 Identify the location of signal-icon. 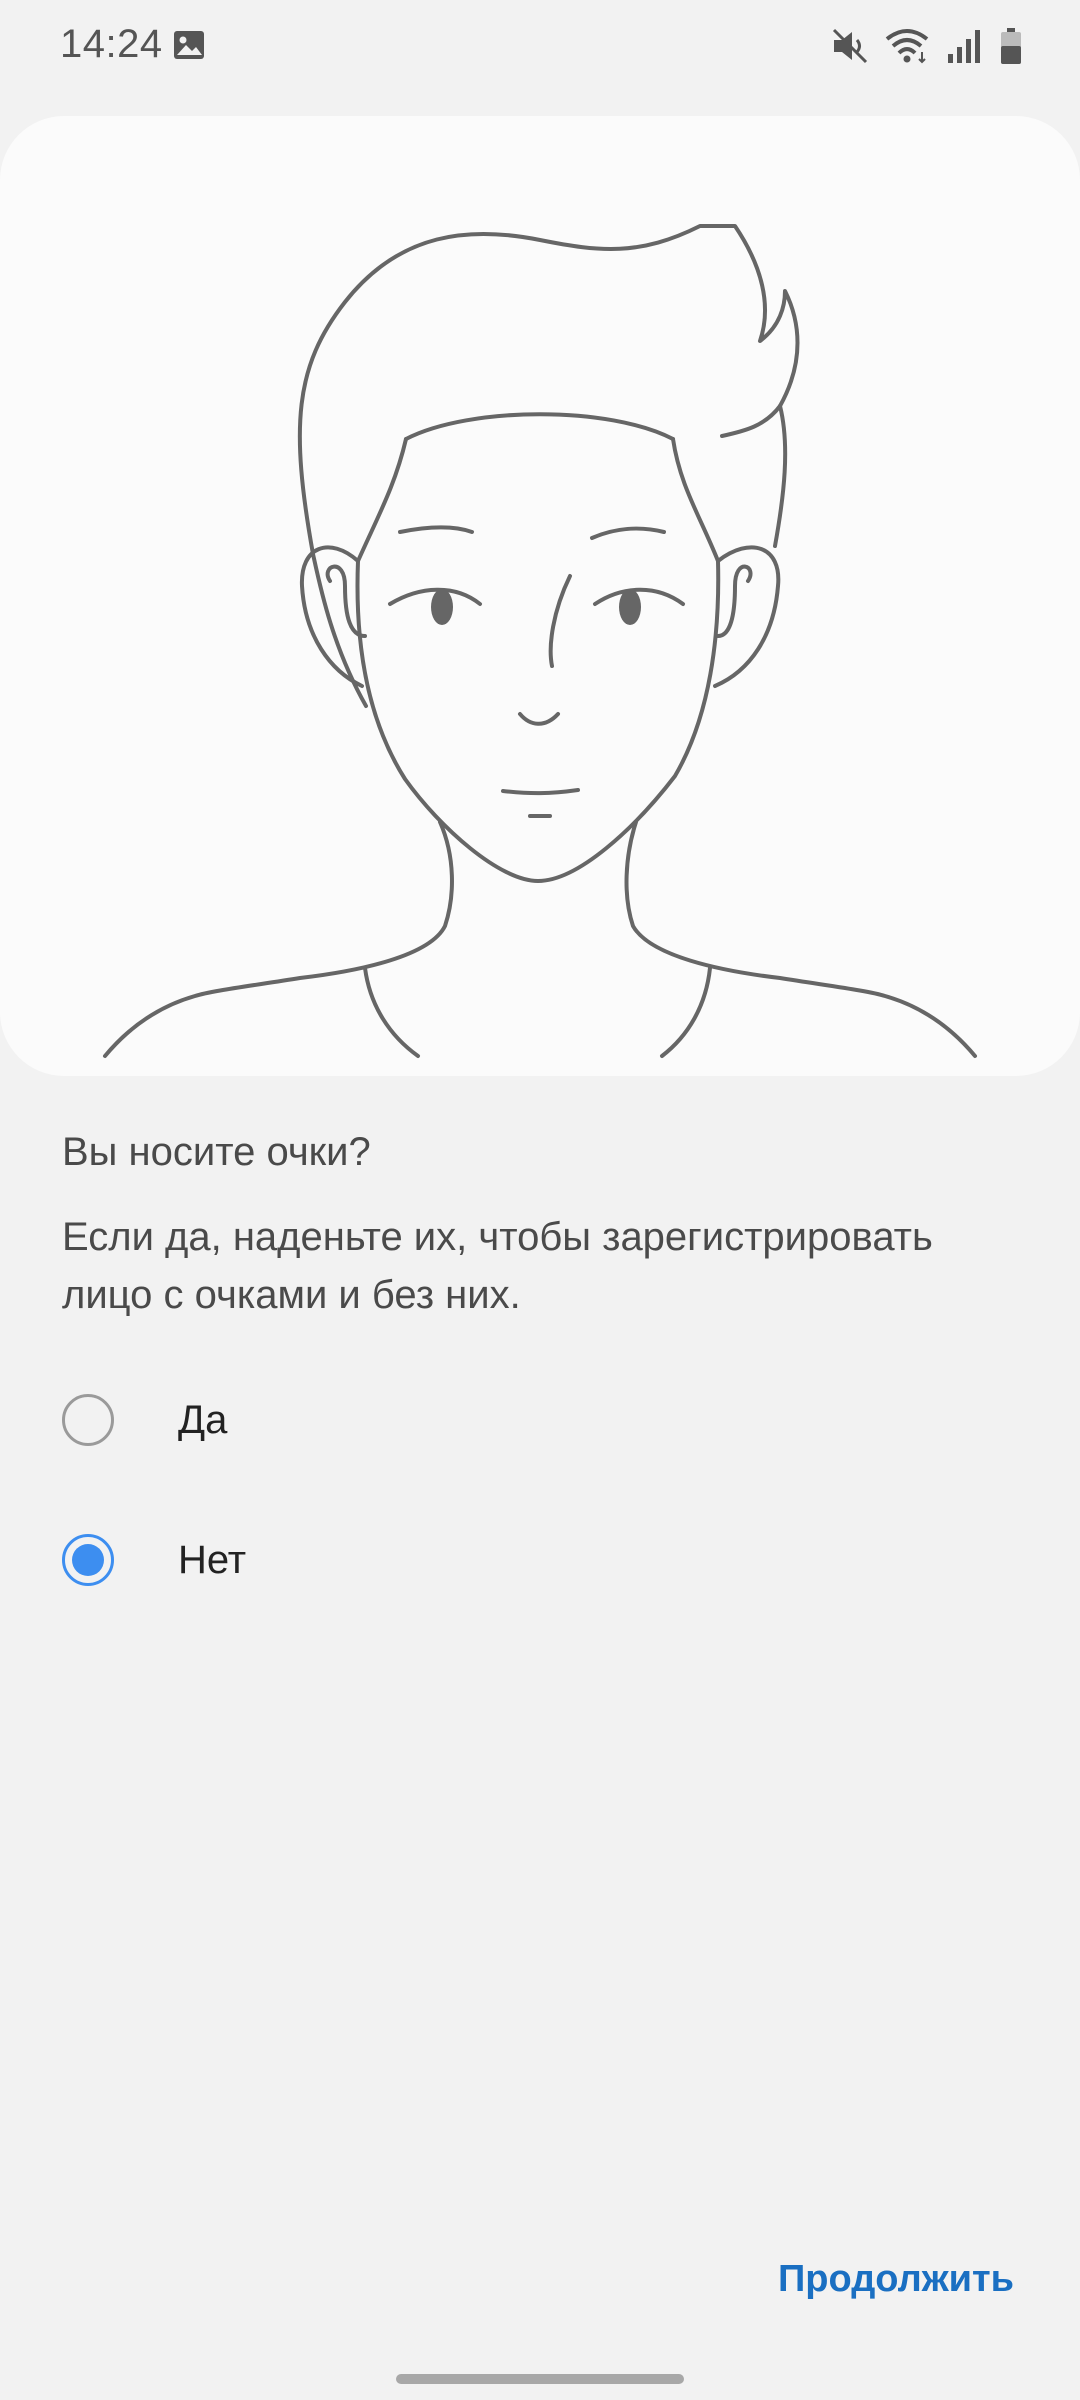
(964, 46).